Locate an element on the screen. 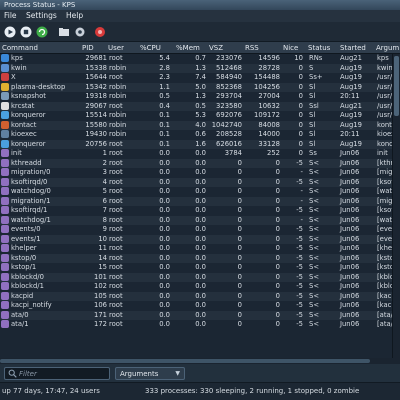 This screenshot has width=400, height=400. process-row: watchdog/0 5root 0.0 0.0 0 0 -S< Jun06 [watch is located at coordinates (196, 192).